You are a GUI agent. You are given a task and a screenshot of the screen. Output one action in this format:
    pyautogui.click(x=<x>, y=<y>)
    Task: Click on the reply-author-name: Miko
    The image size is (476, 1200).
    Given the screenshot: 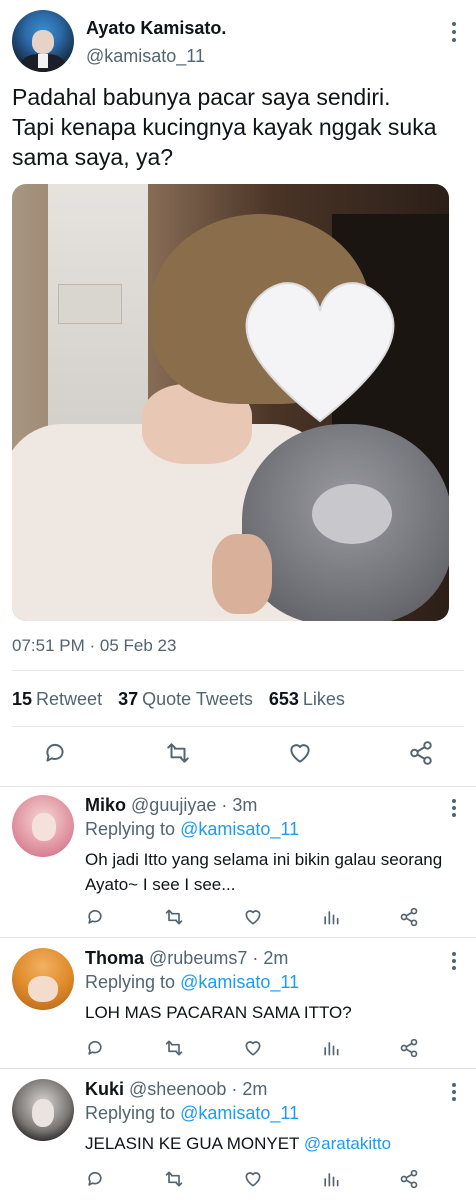 What is the action you would take?
    pyautogui.click(x=105, y=805)
    